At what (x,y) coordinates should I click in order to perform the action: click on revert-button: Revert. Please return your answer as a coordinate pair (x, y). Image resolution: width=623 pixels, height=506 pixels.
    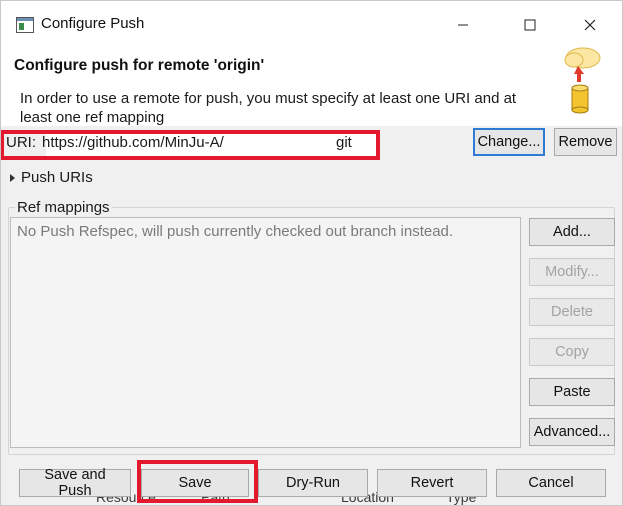
    Looking at the image, I should click on (432, 483).